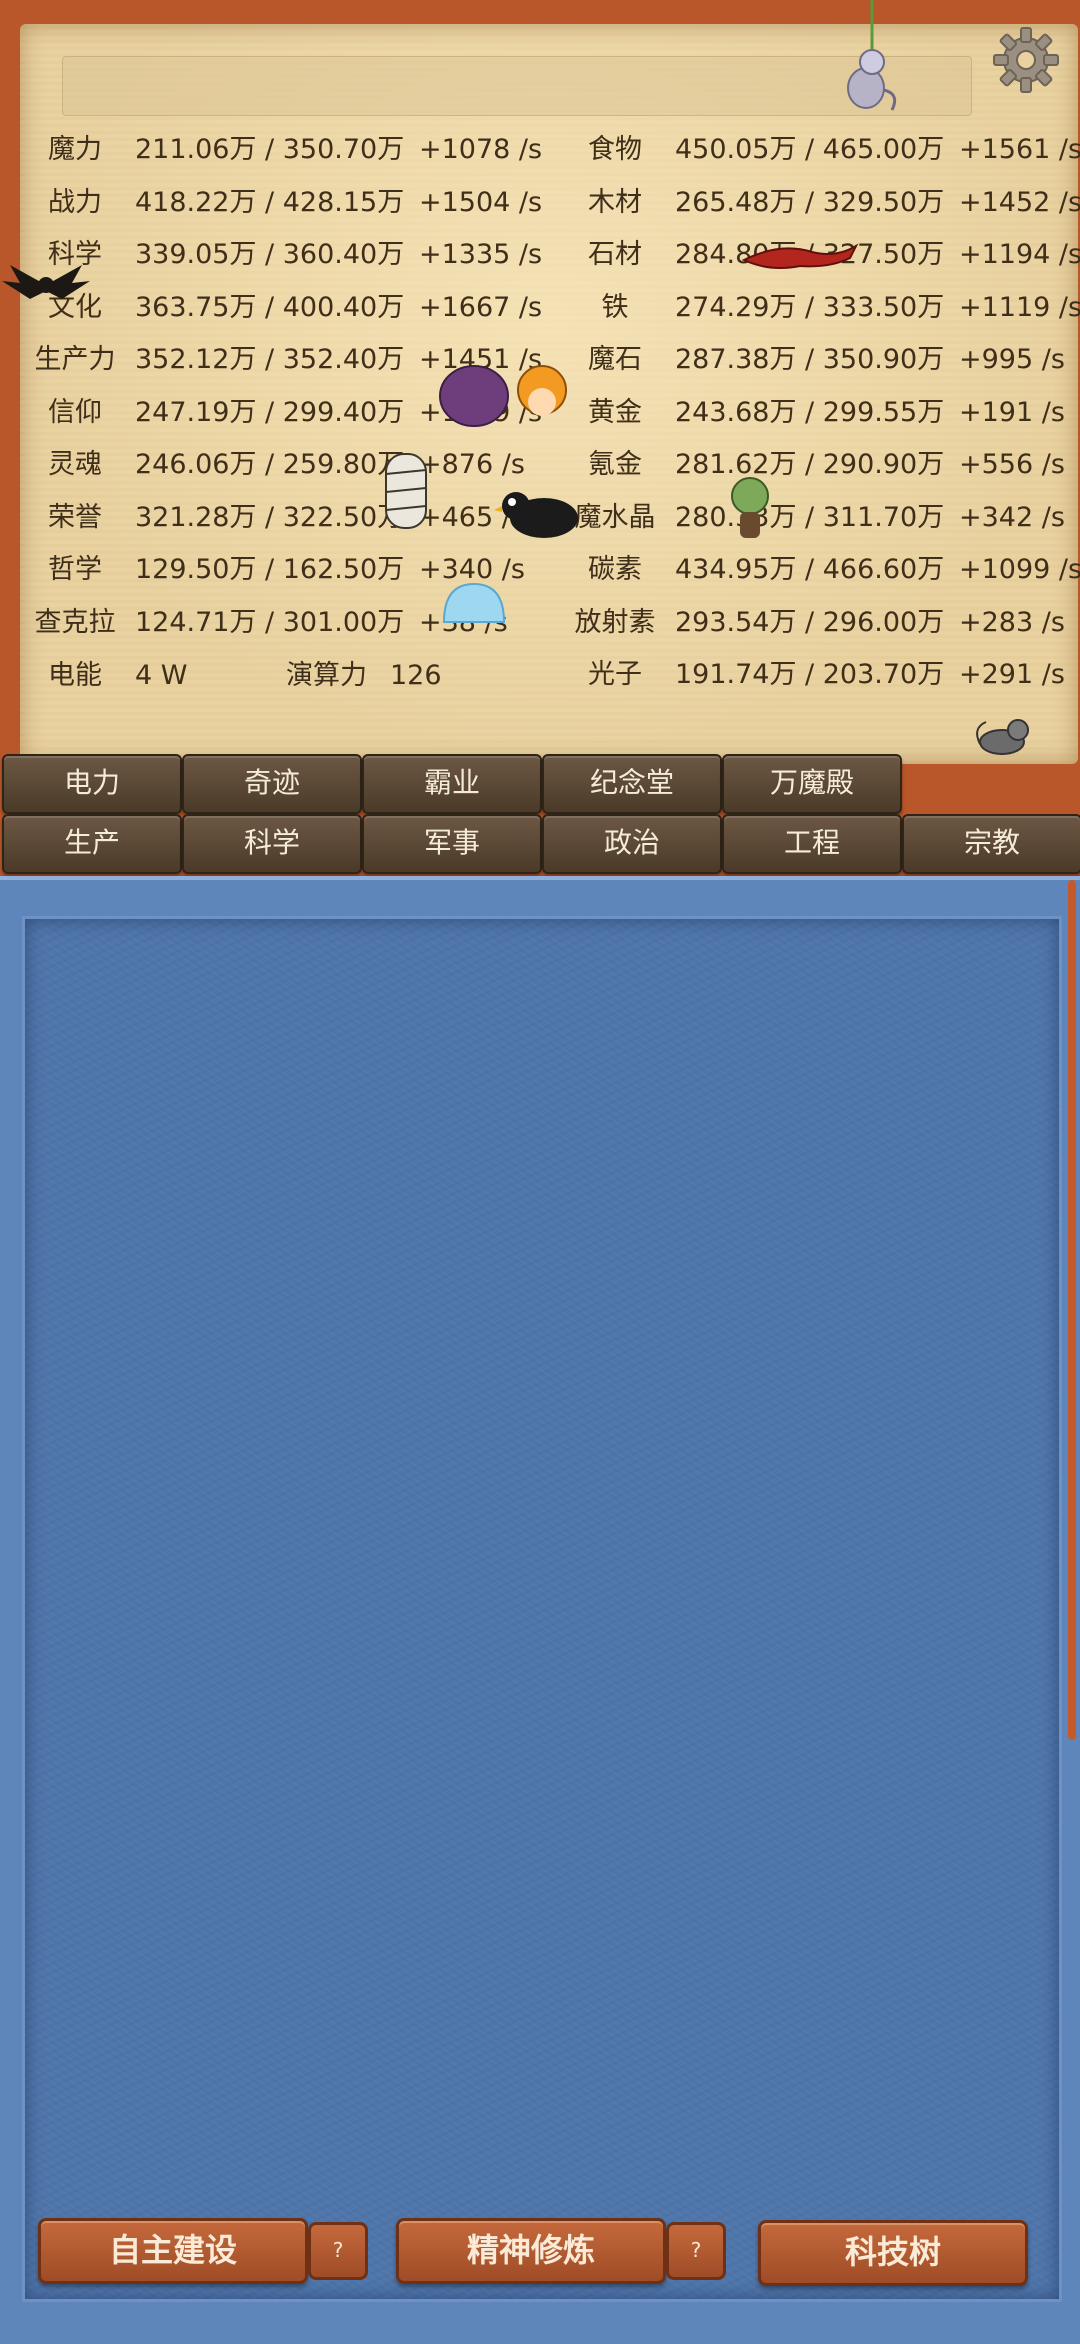  What do you see at coordinates (92, 844) in the screenshot?
I see `tab-tabs_row2-0: 生产` at bounding box center [92, 844].